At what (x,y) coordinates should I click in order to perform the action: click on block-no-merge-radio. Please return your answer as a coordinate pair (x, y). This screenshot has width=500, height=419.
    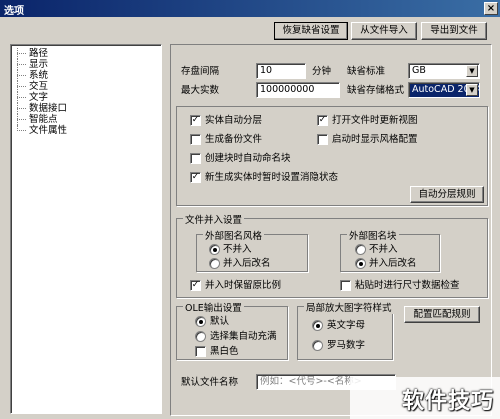
    Looking at the image, I should click on (360, 249).